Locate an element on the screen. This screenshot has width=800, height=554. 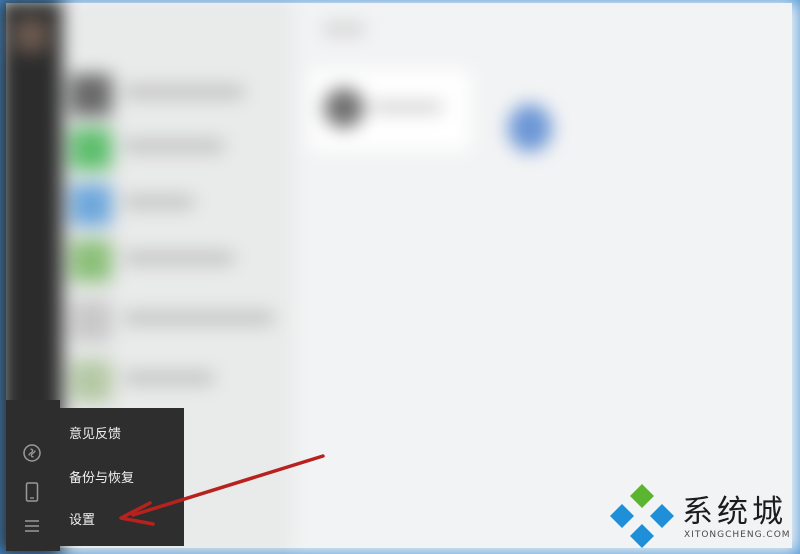
watermark-site: XITONGCHENG.COM is located at coordinates (737, 535).